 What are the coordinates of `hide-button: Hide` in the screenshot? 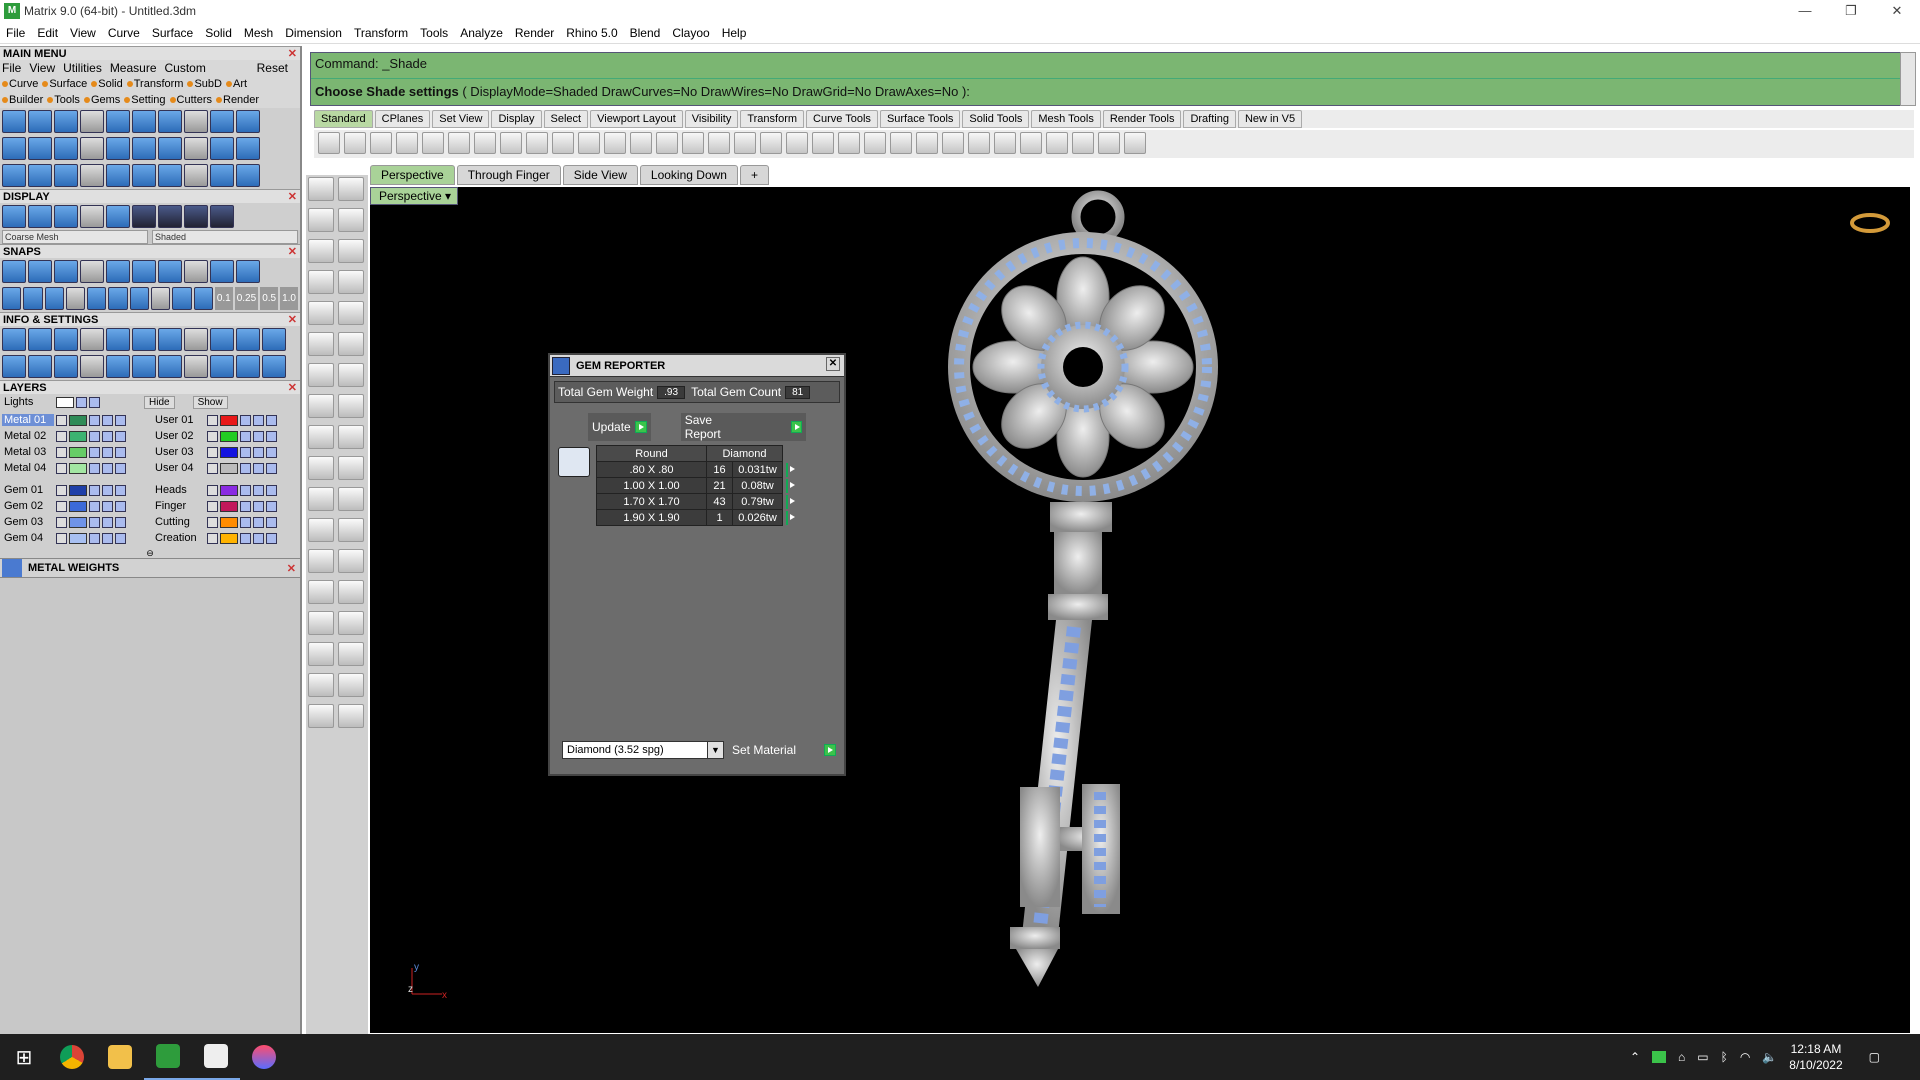 It's located at (159, 402).